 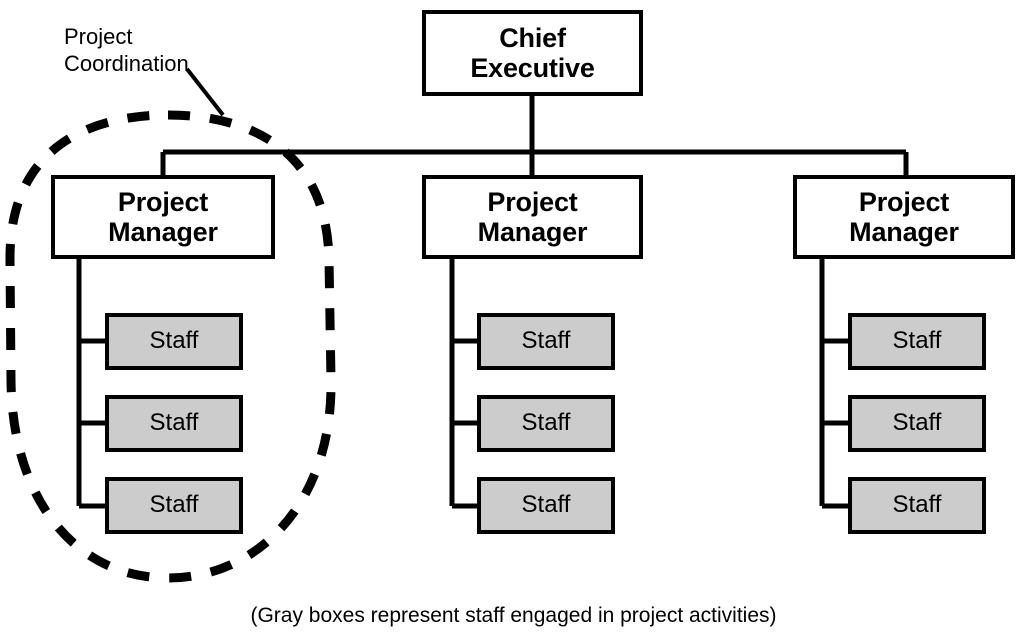 I want to click on node-staff-1-1: Staff, so click(x=174, y=341).